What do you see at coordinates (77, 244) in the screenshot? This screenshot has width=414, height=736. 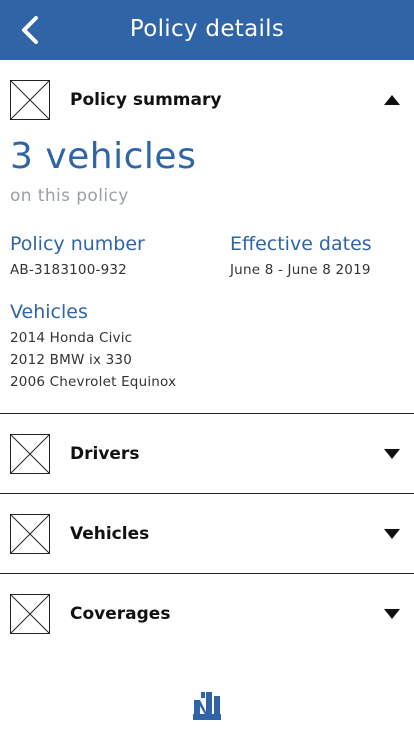 I see `policy-number-label: Policy number` at bounding box center [77, 244].